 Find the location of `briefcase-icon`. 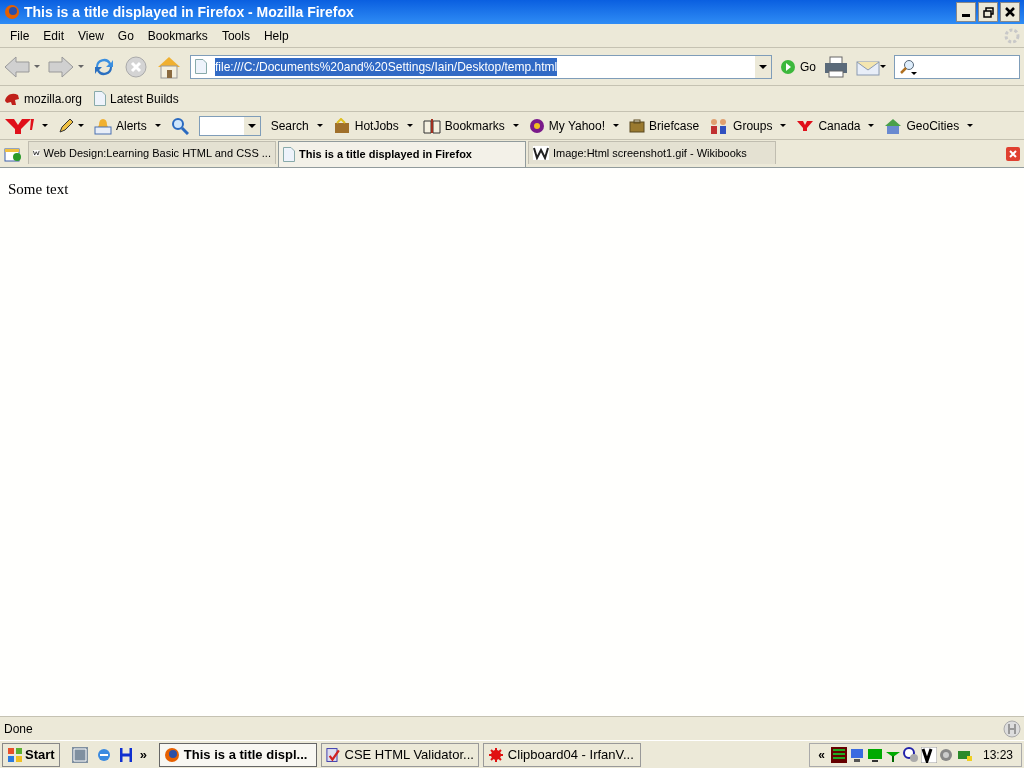

briefcase-icon is located at coordinates (637, 125).